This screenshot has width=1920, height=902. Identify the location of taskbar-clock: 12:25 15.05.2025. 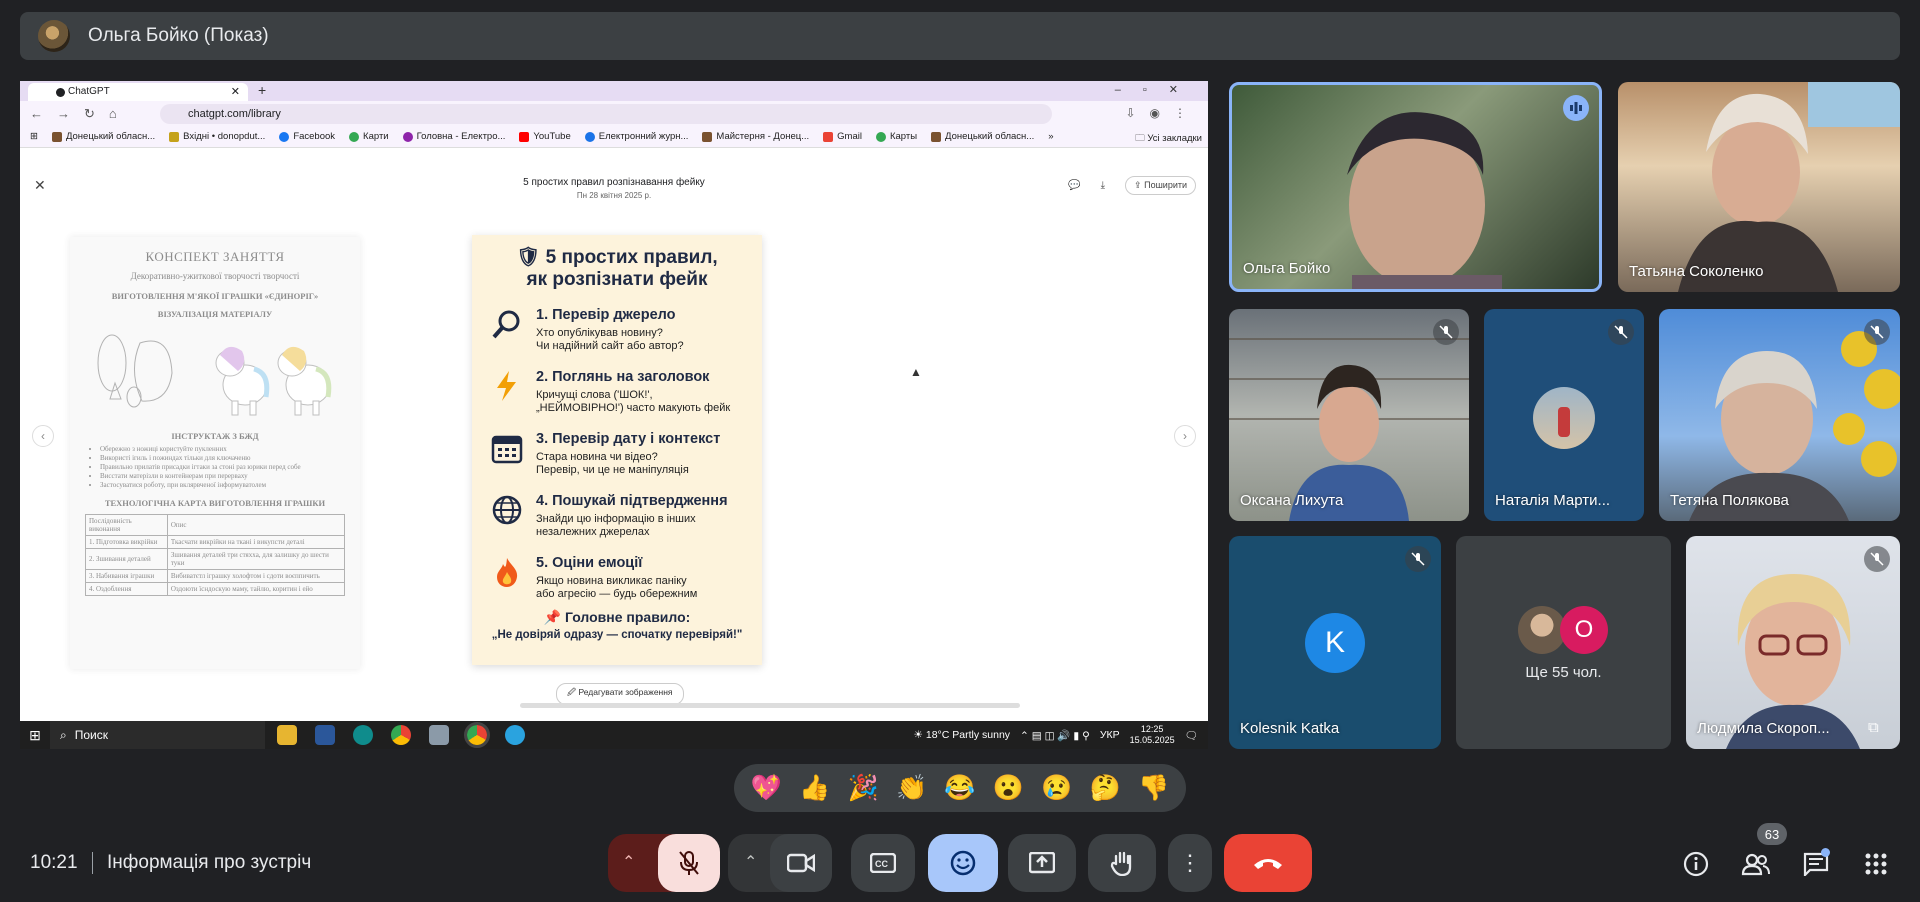
(1152, 735).